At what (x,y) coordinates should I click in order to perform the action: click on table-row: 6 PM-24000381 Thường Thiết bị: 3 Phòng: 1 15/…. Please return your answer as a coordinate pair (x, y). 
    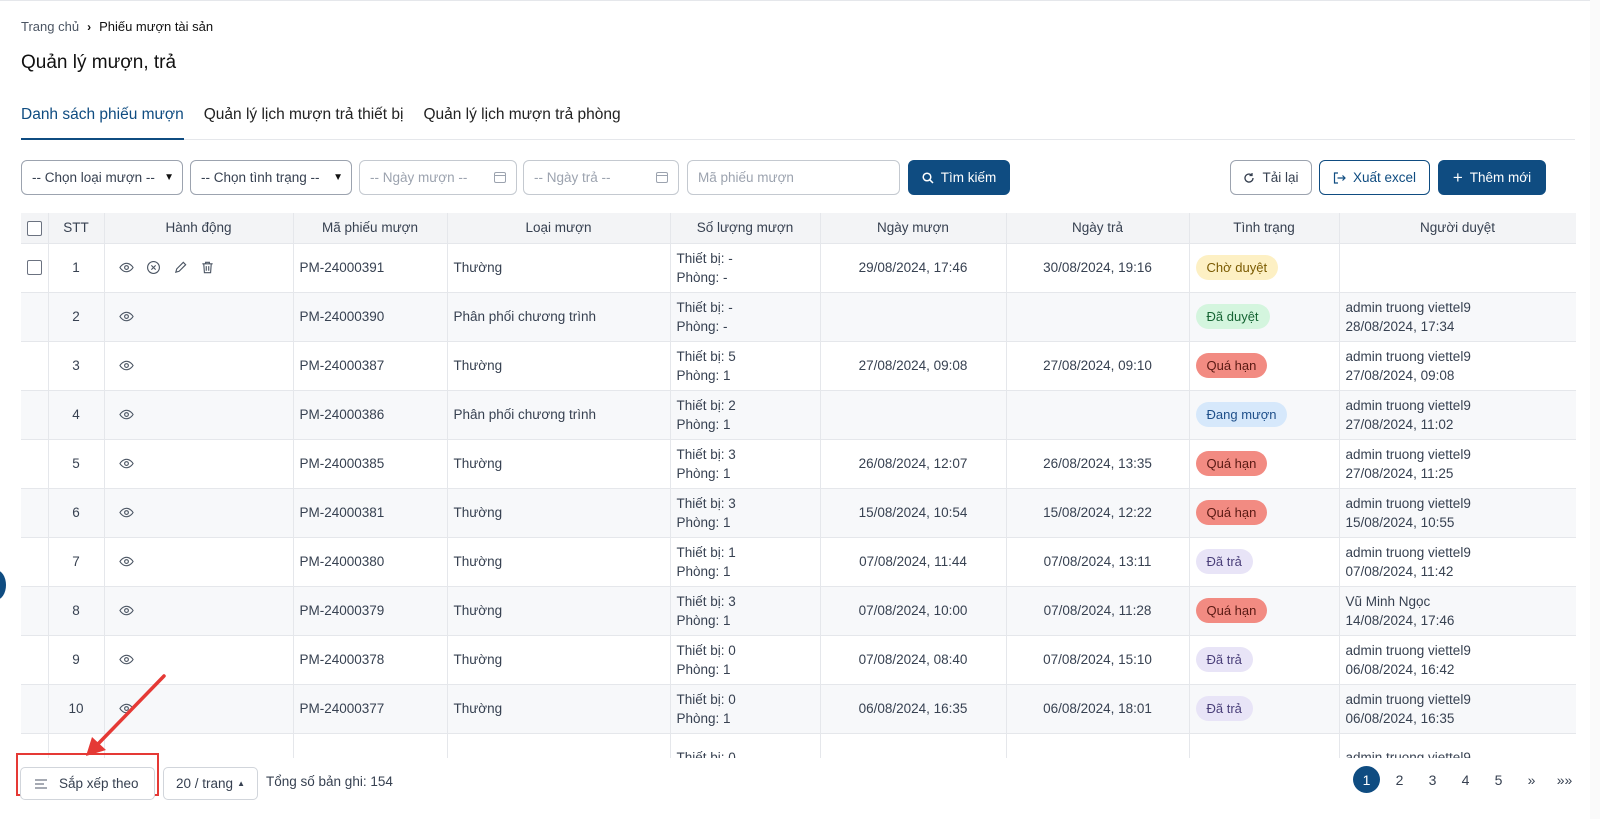
    Looking at the image, I should click on (798, 513).